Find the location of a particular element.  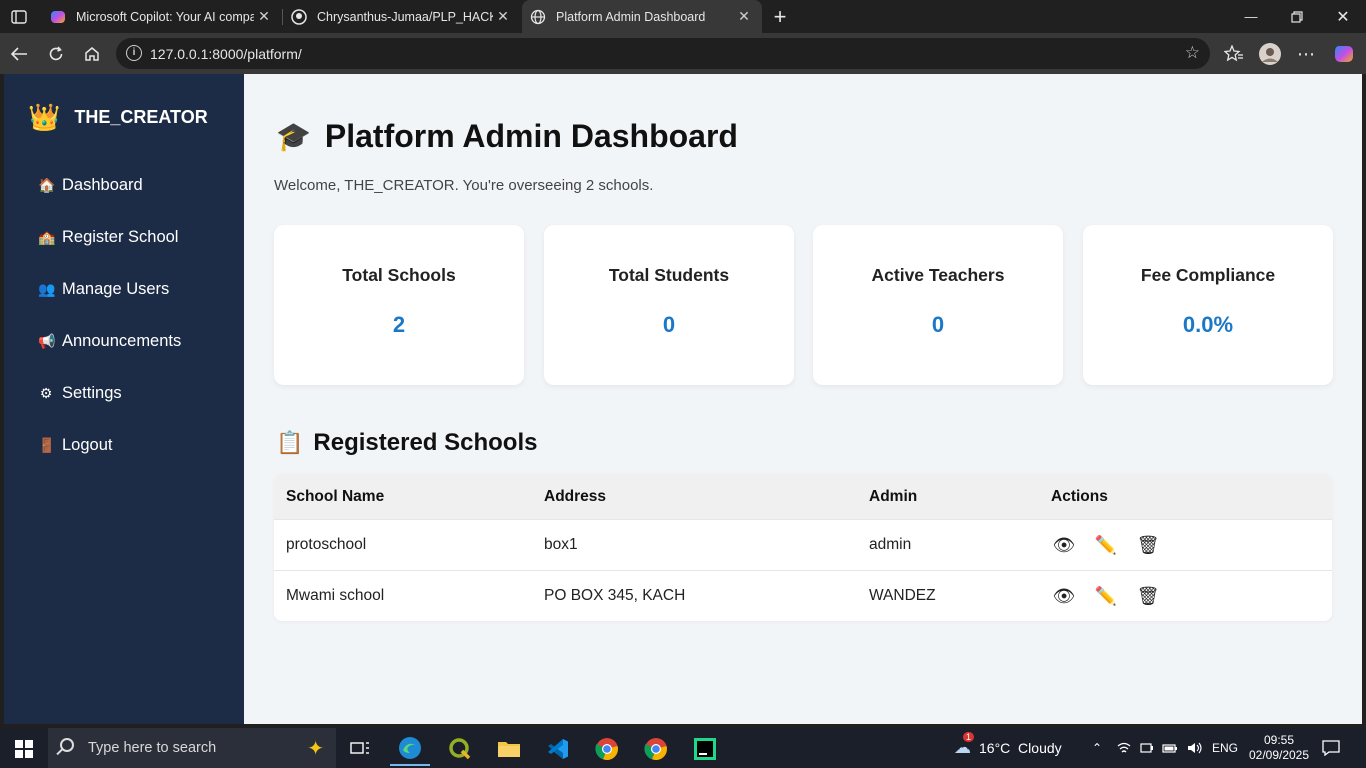

volume-icon is located at coordinates (1195, 748).